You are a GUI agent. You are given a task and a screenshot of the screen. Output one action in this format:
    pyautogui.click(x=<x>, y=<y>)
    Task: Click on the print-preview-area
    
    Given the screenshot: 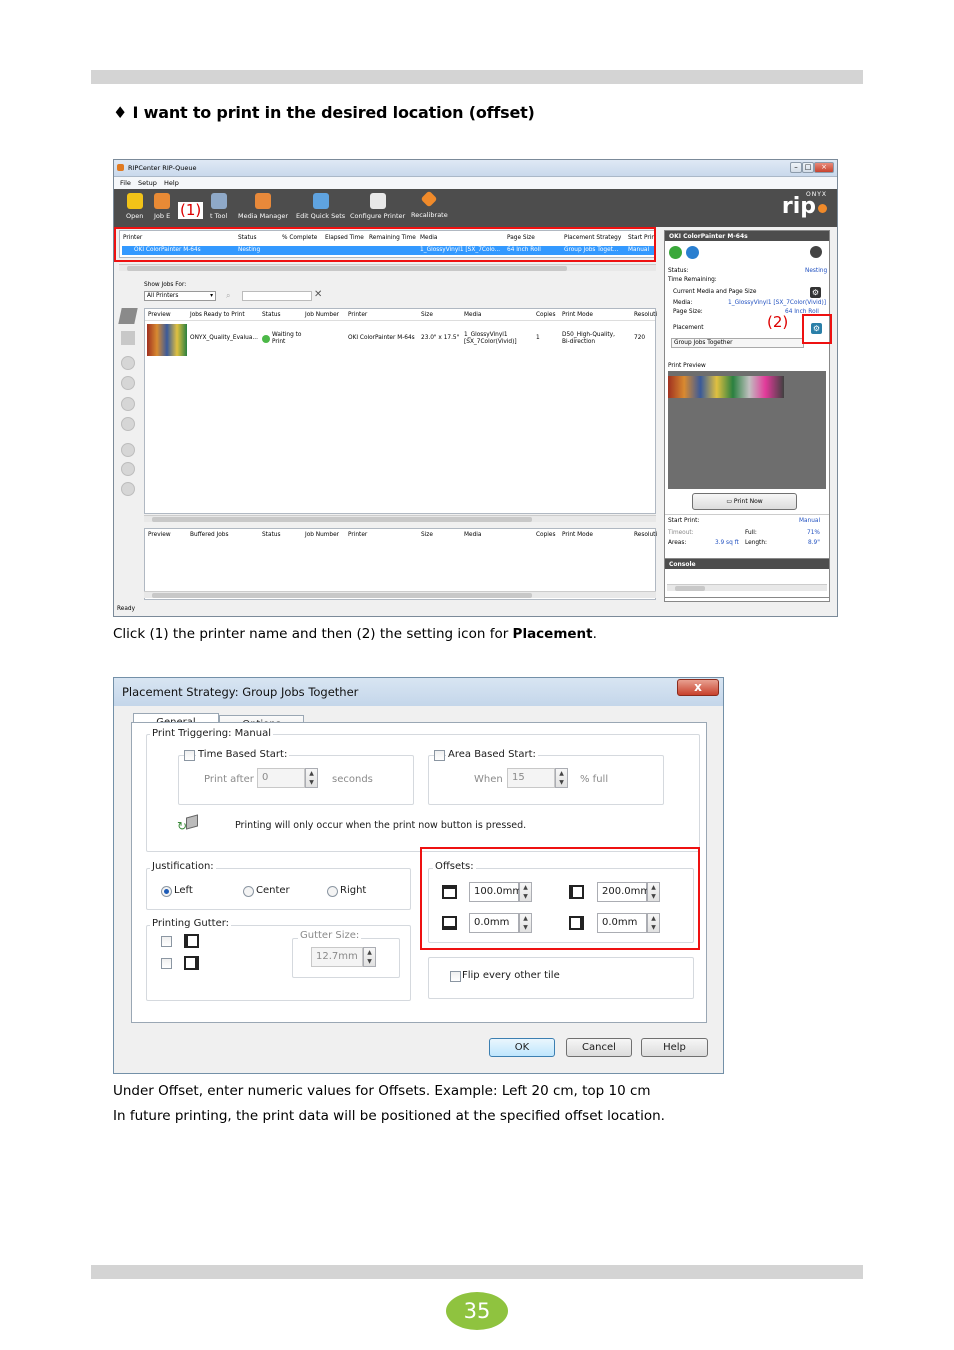 What is the action you would take?
    pyautogui.click(x=747, y=430)
    